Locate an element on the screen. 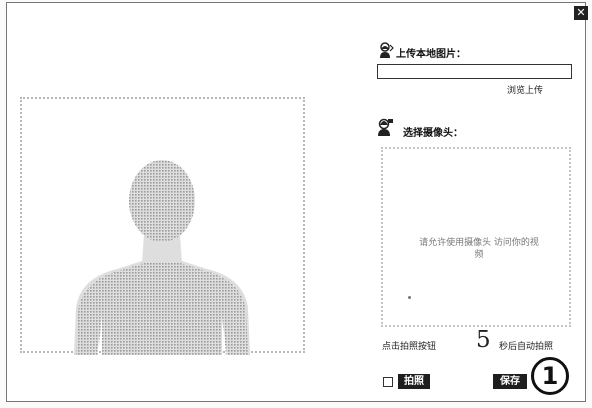 This screenshot has height=408, width=592. camera-user-icon is located at coordinates (385, 127).